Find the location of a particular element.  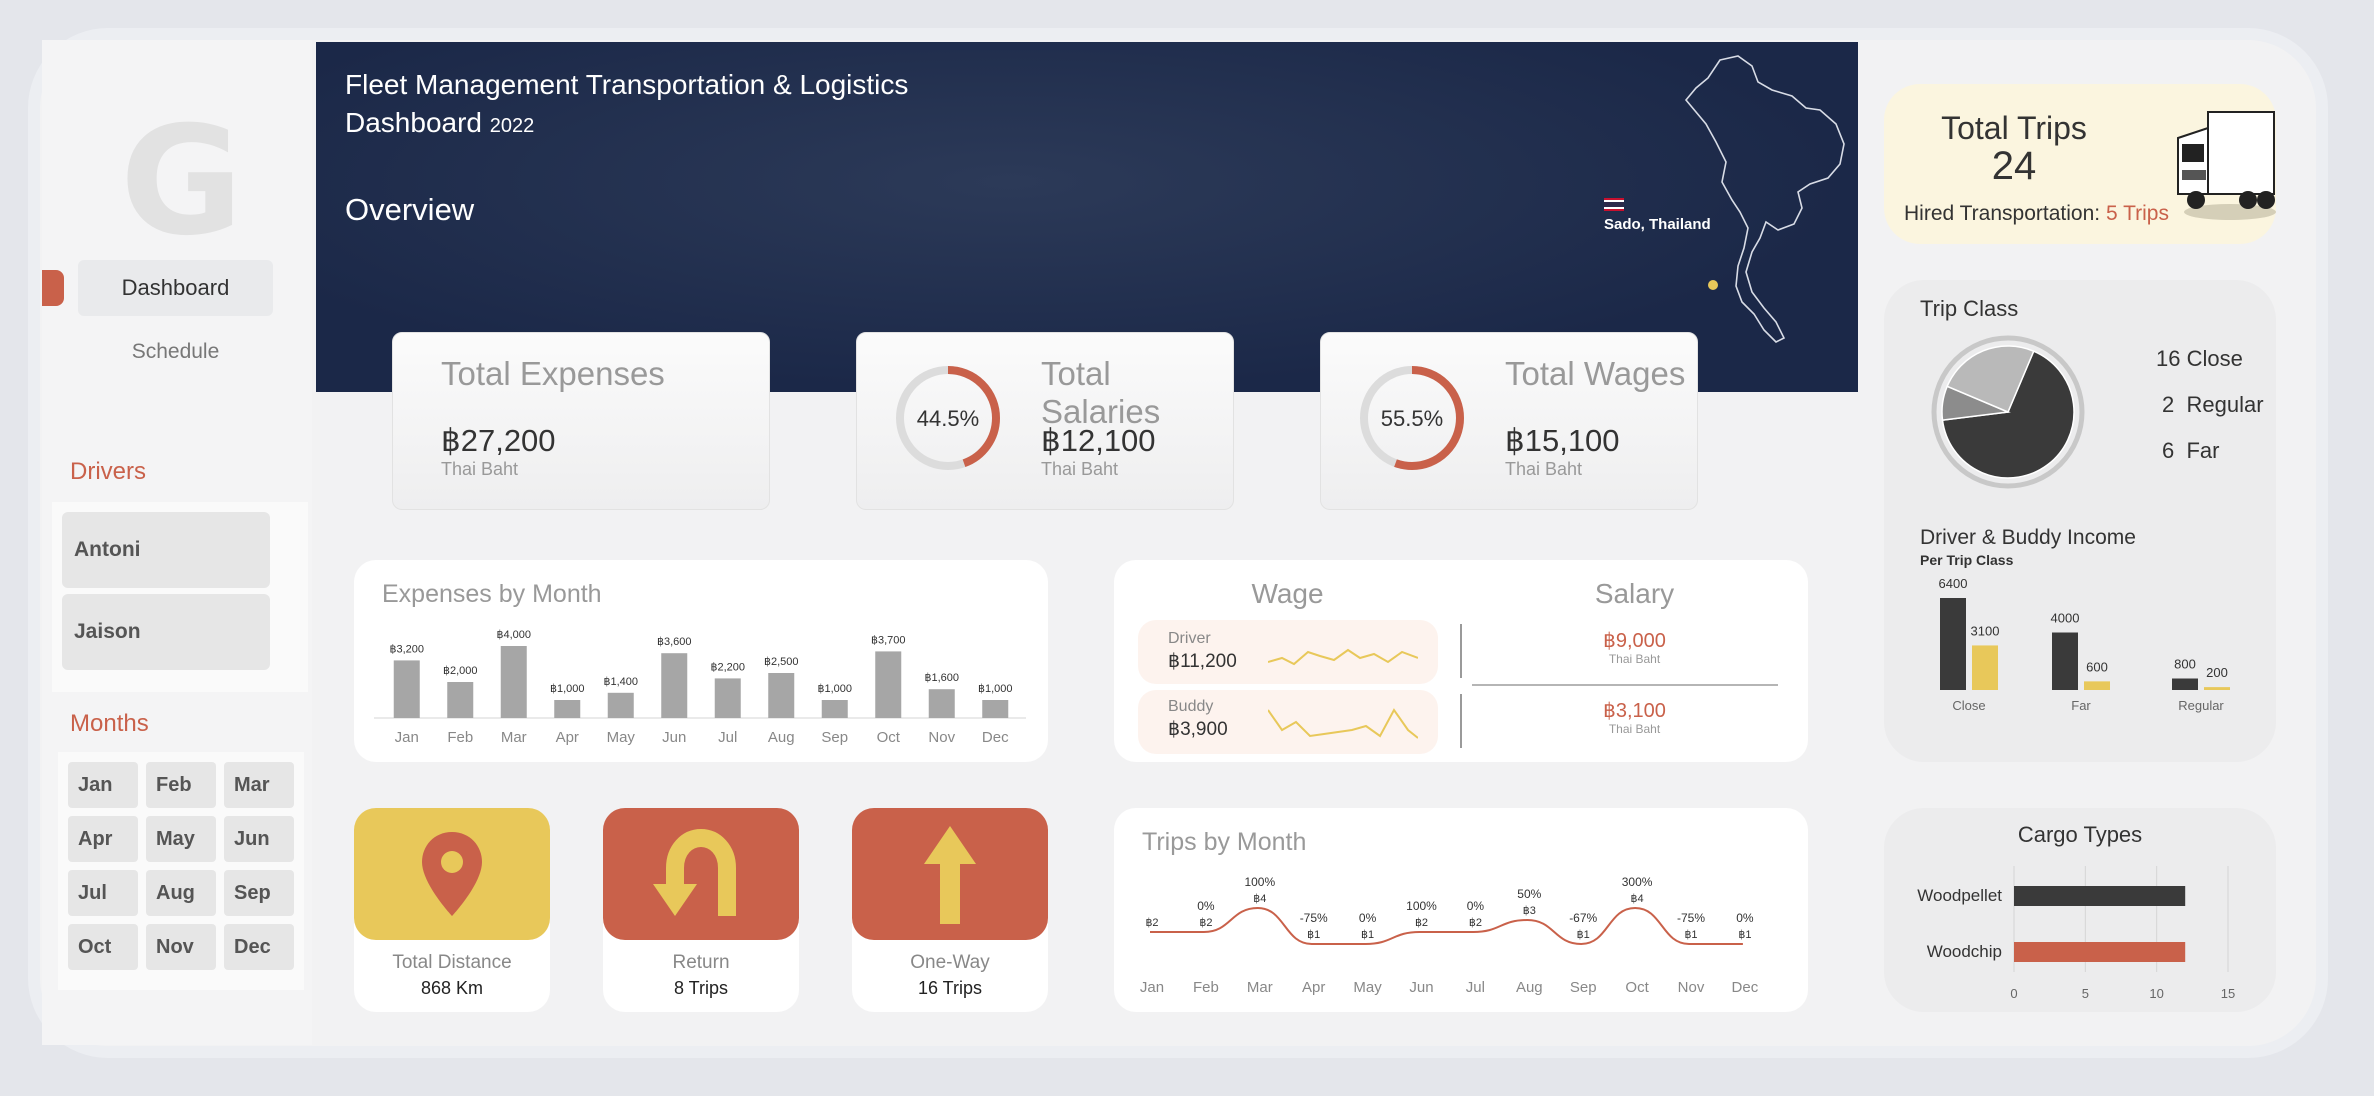

hired-label: Hired Transportation: is located at coordinates (2002, 213).